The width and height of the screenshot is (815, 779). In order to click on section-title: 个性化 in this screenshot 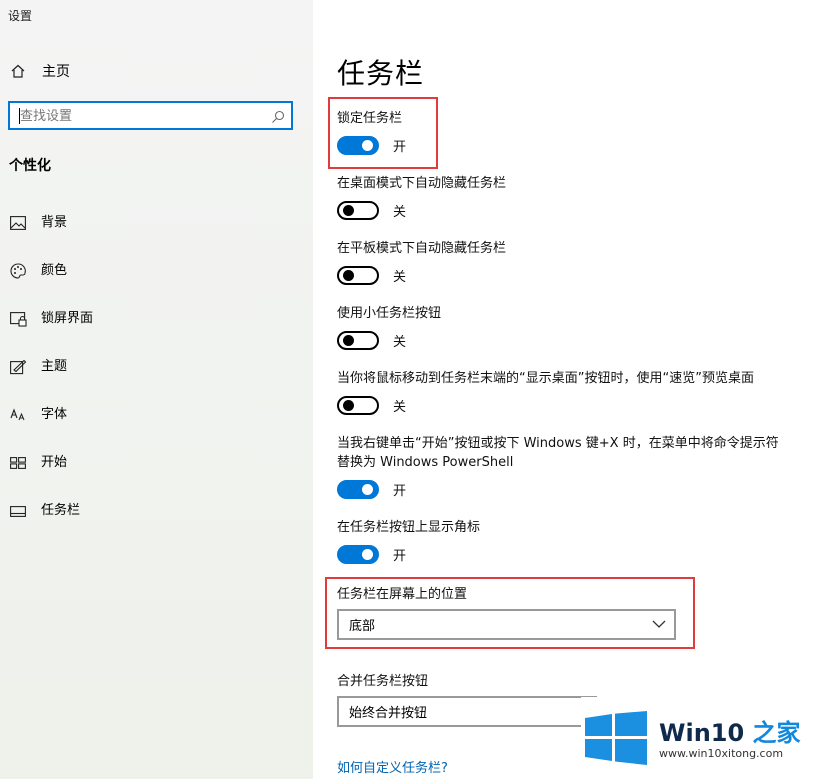, I will do `click(30, 166)`.